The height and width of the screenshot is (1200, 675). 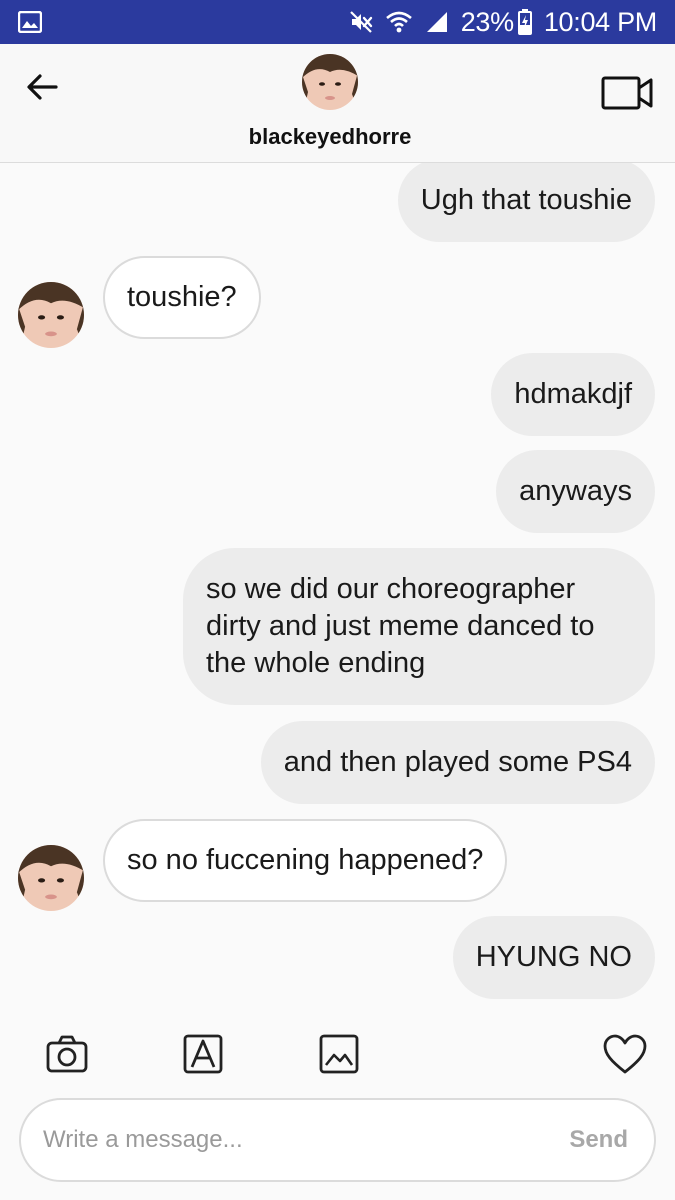 I want to click on status-left, so click(x=30, y=22).